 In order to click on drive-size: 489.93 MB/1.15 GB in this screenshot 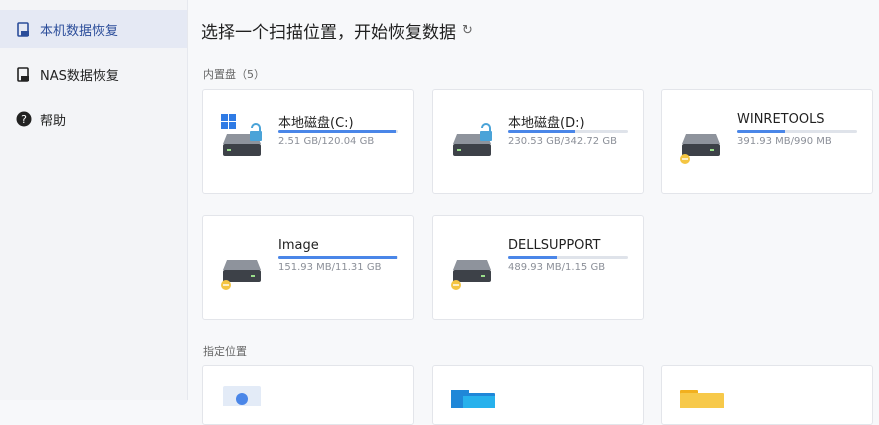, I will do `click(557, 267)`.